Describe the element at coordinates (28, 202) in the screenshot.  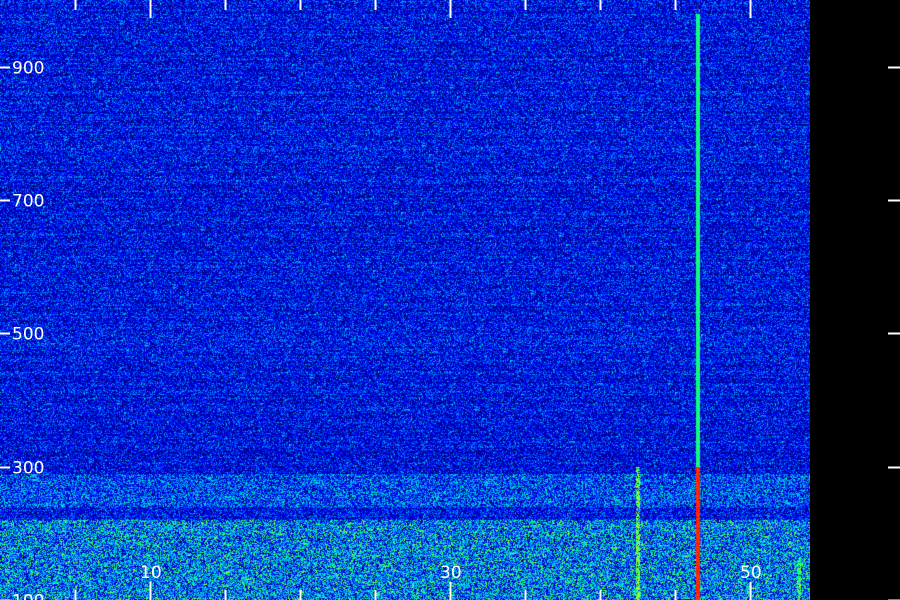
I see `y-tick-label: 700` at that location.